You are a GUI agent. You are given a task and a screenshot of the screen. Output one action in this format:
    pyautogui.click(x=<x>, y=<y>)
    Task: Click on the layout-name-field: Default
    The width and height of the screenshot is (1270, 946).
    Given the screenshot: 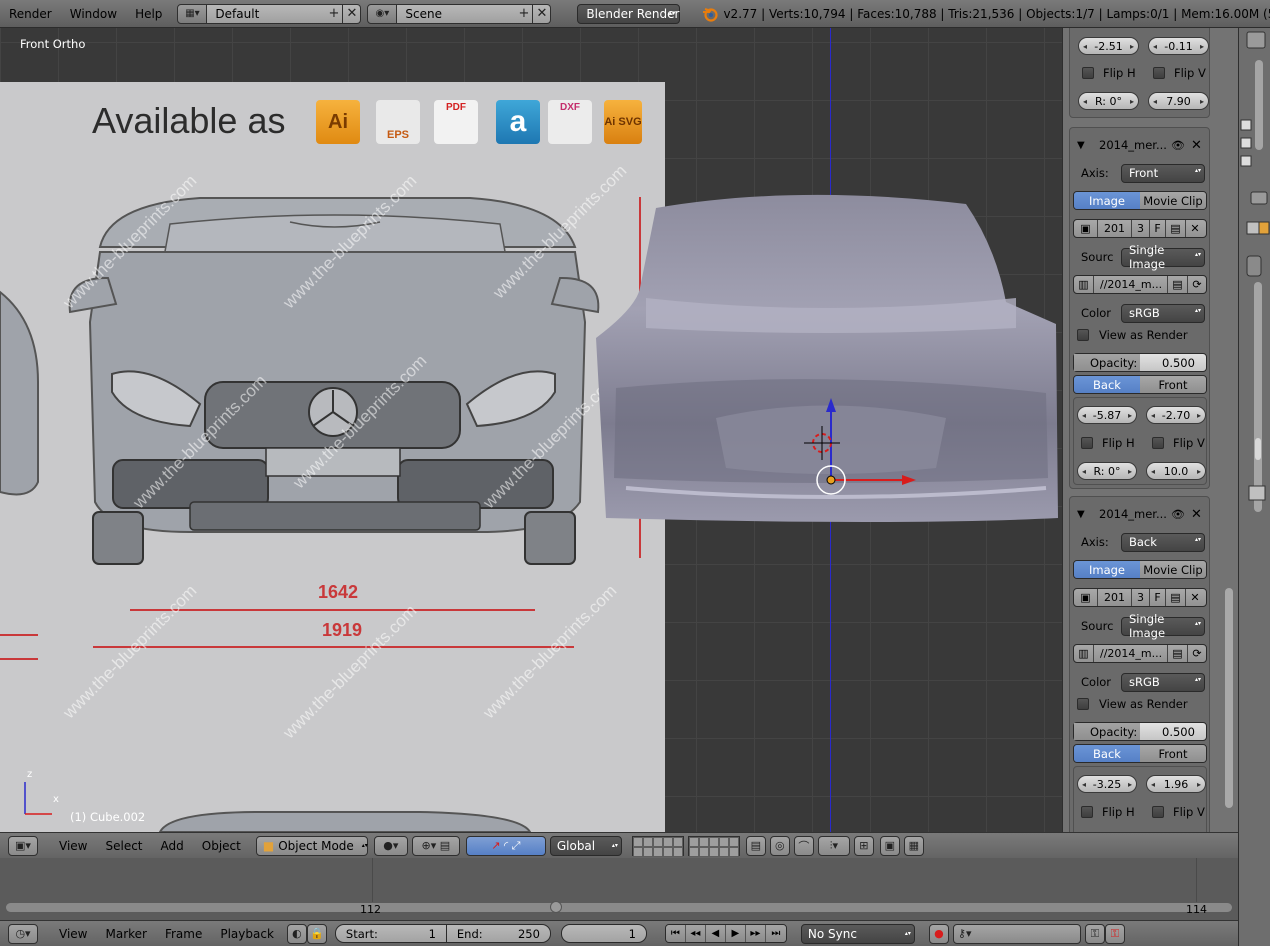 What is the action you would take?
    pyautogui.click(x=266, y=13)
    